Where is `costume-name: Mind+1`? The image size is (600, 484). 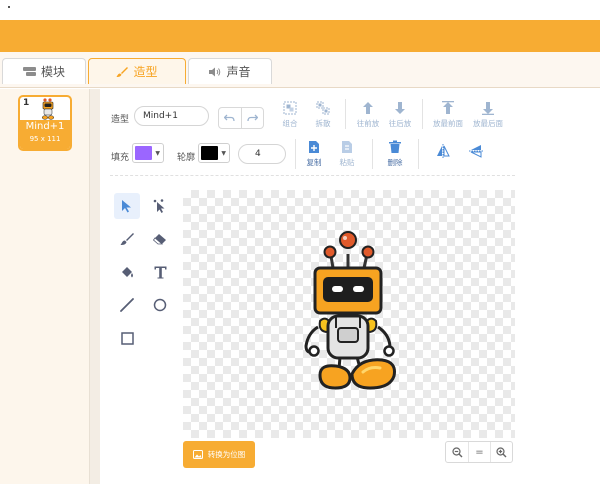 costume-name: Mind+1 is located at coordinates (45, 126).